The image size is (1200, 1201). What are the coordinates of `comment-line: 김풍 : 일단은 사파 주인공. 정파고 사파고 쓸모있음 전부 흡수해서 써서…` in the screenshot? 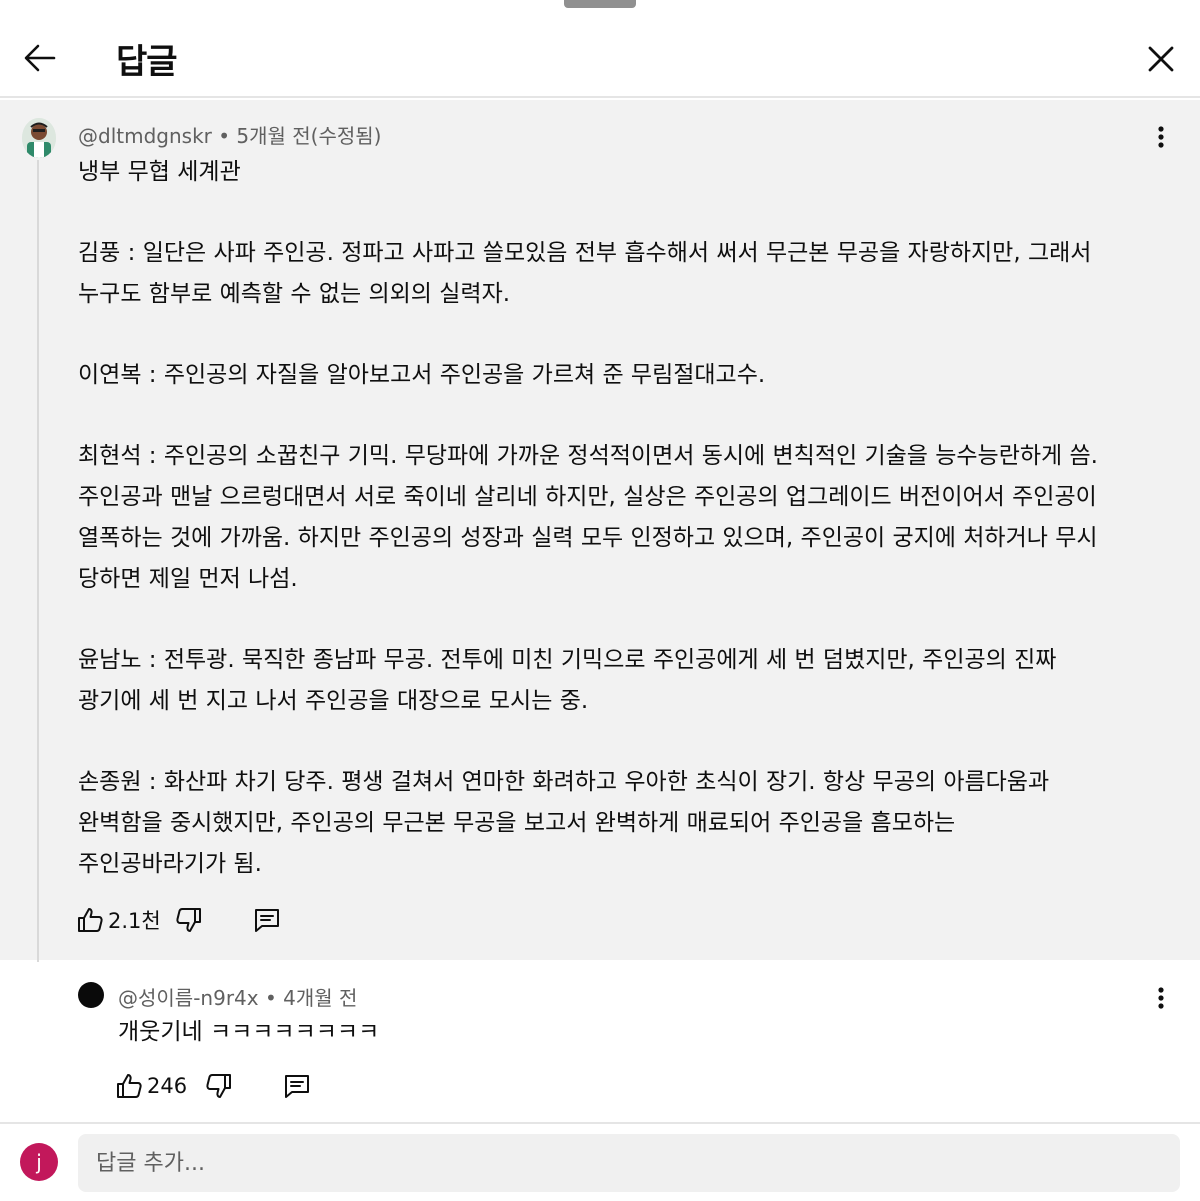 It's located at (585, 253).